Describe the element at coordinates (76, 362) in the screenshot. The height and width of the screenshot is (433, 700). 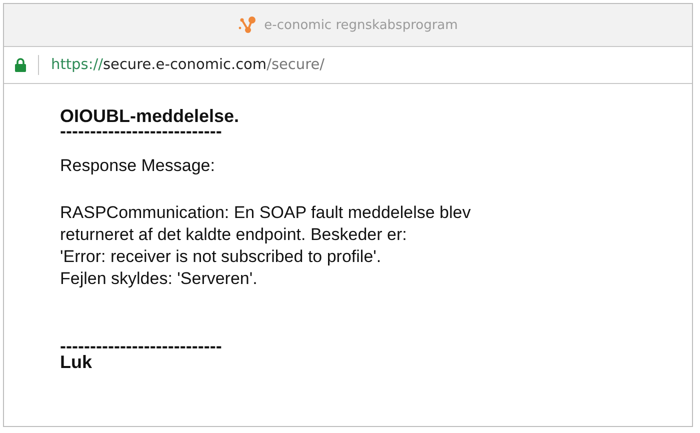
I see `close-link: Luk` at that location.